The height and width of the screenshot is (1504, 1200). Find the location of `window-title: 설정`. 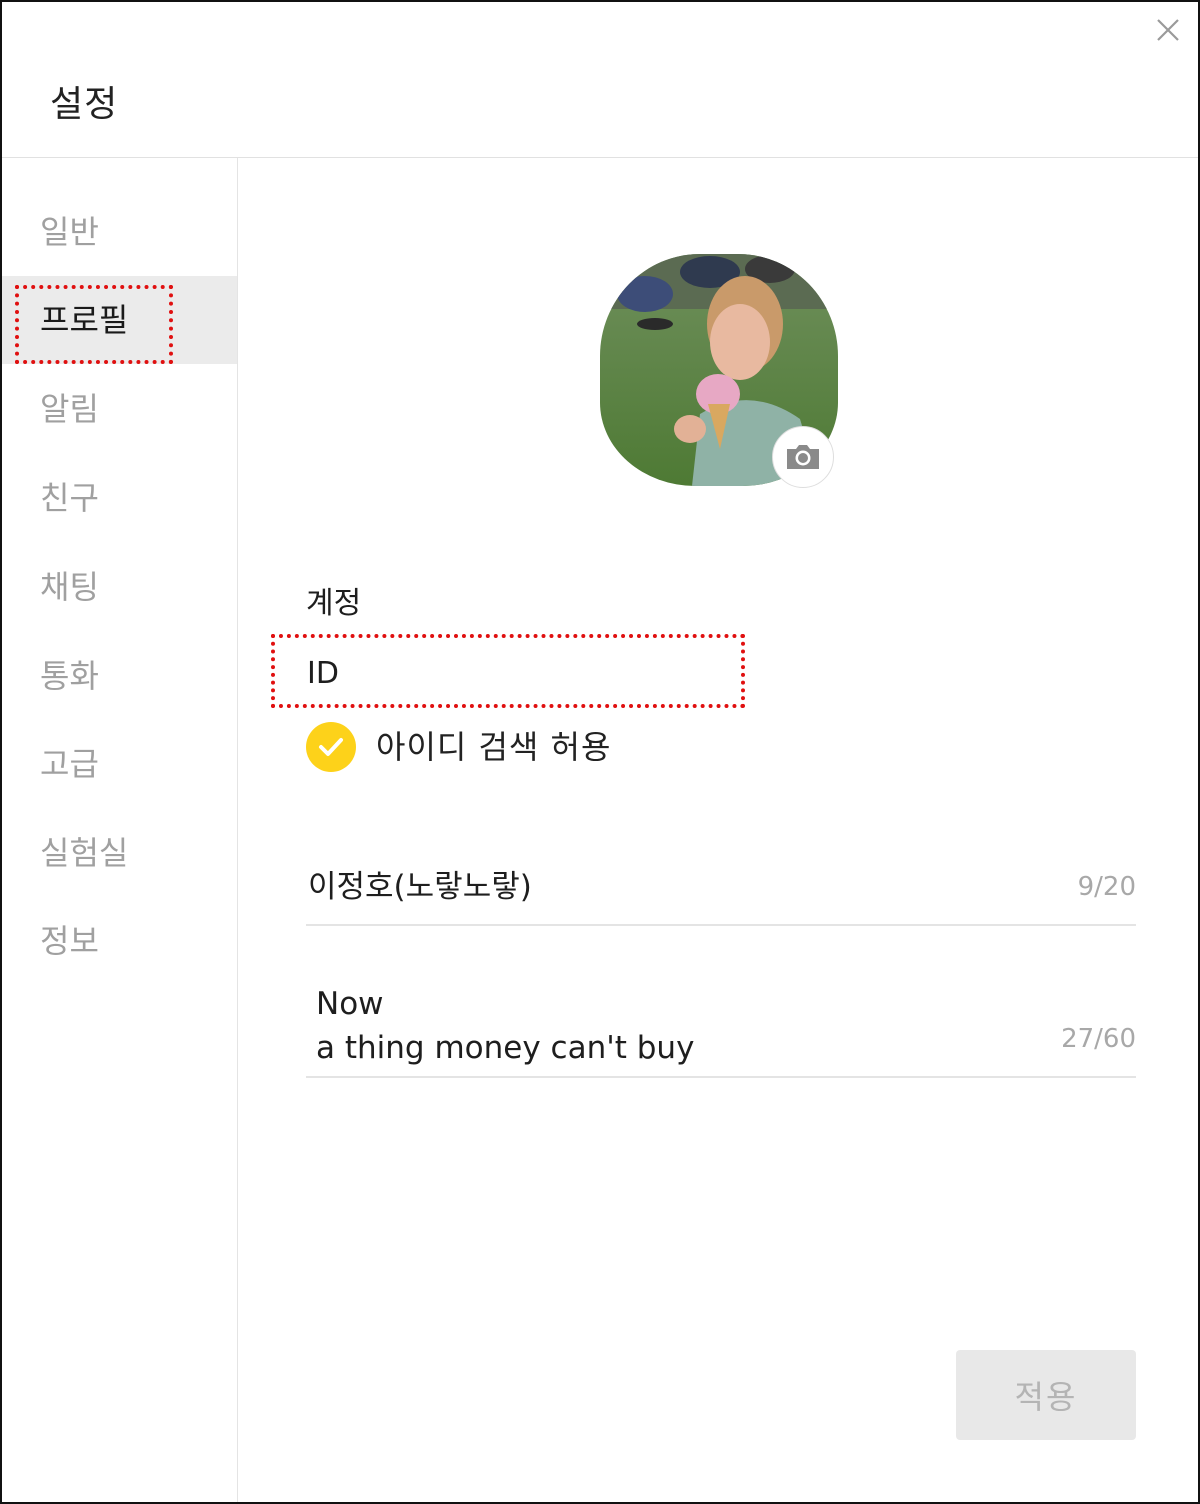

window-title: 설정 is located at coordinates (84, 104).